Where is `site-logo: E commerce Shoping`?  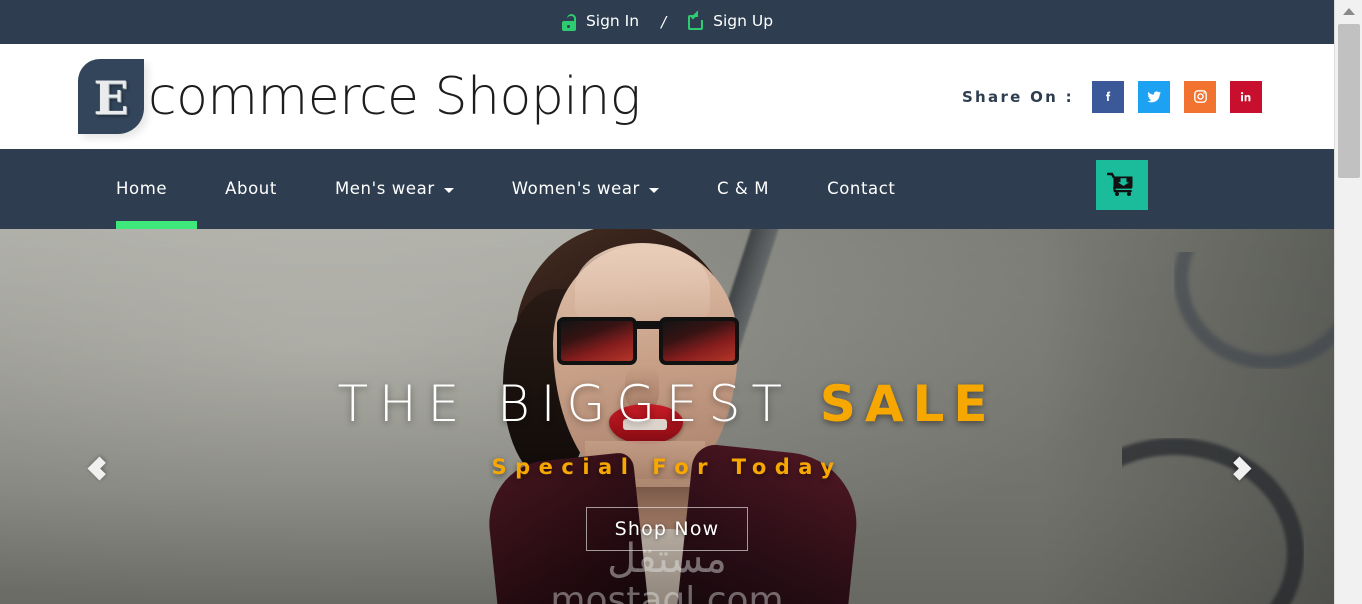 site-logo: E commerce Shoping is located at coordinates (359, 96).